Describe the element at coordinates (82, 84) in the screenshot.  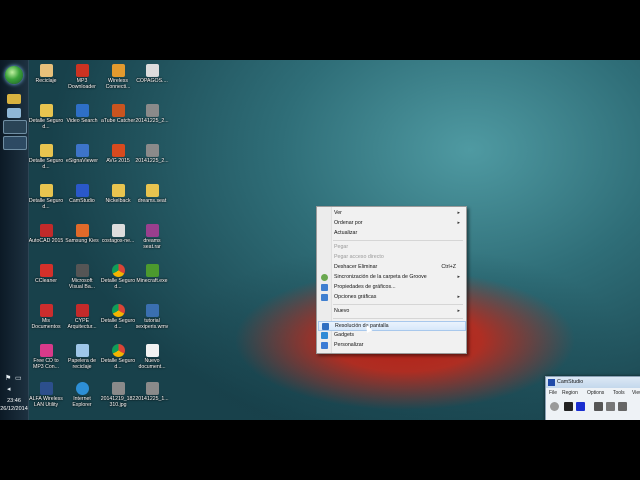
I see `desktop-icon-label: MP3 Downloader` at that location.